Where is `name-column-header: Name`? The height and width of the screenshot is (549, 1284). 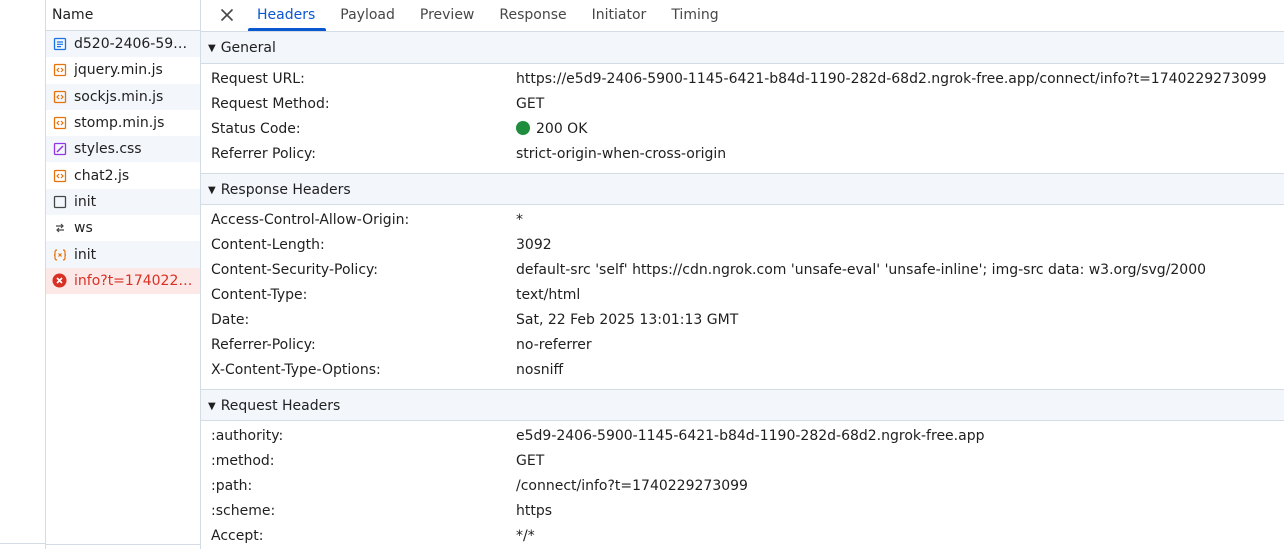
name-column-header: Name is located at coordinates (123, 15).